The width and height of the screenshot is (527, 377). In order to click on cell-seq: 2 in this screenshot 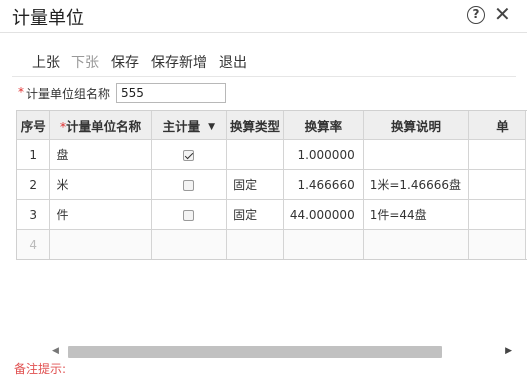, I will do `click(34, 184)`.